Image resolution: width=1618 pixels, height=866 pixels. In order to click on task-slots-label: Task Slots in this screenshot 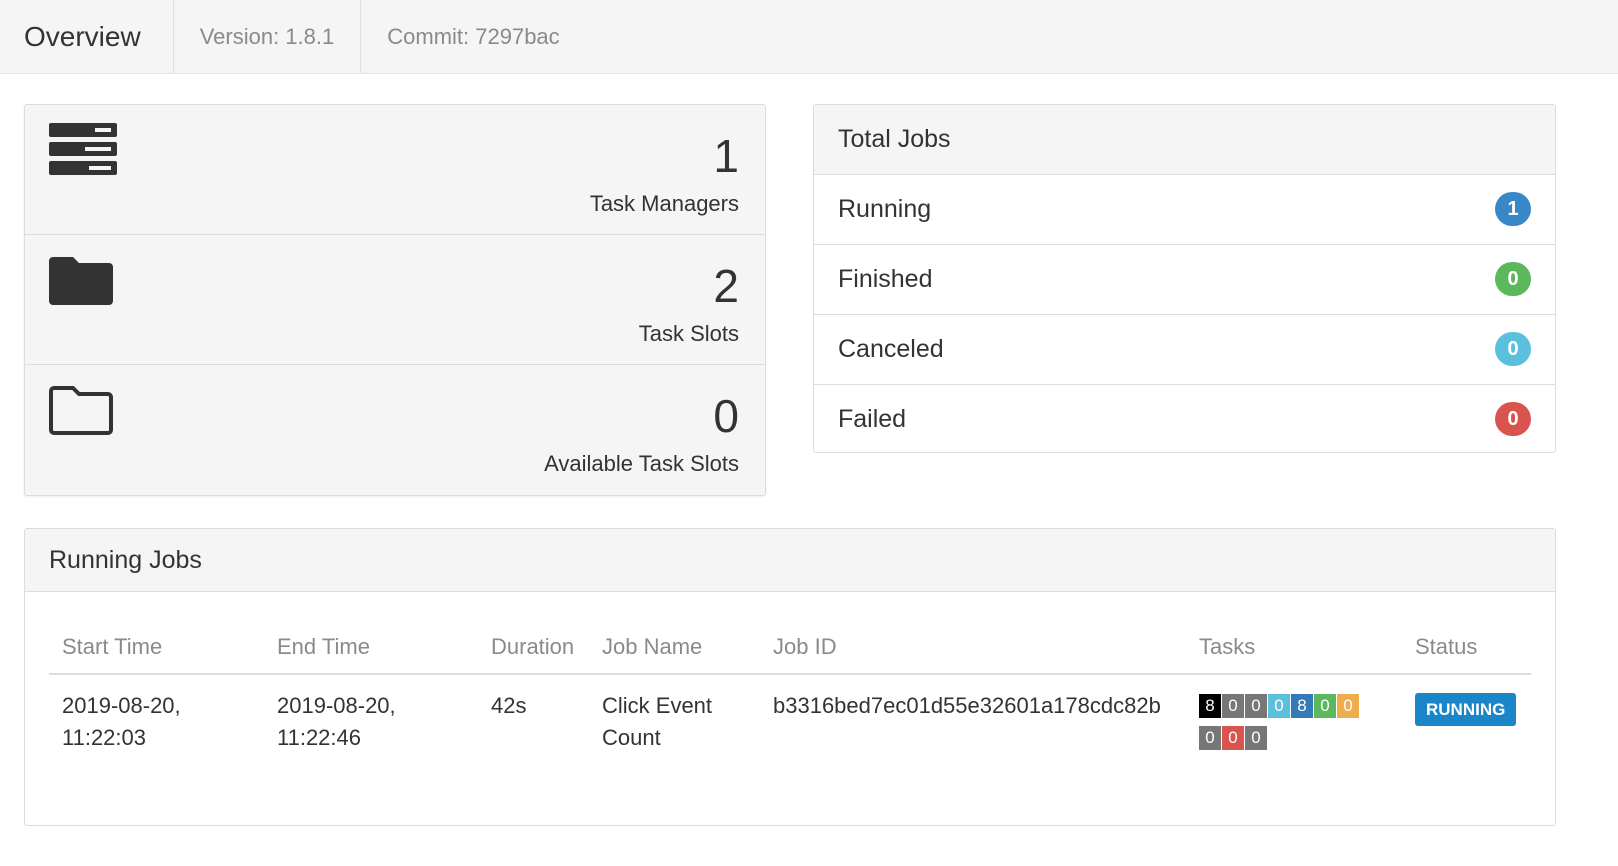, I will do `click(688, 333)`.